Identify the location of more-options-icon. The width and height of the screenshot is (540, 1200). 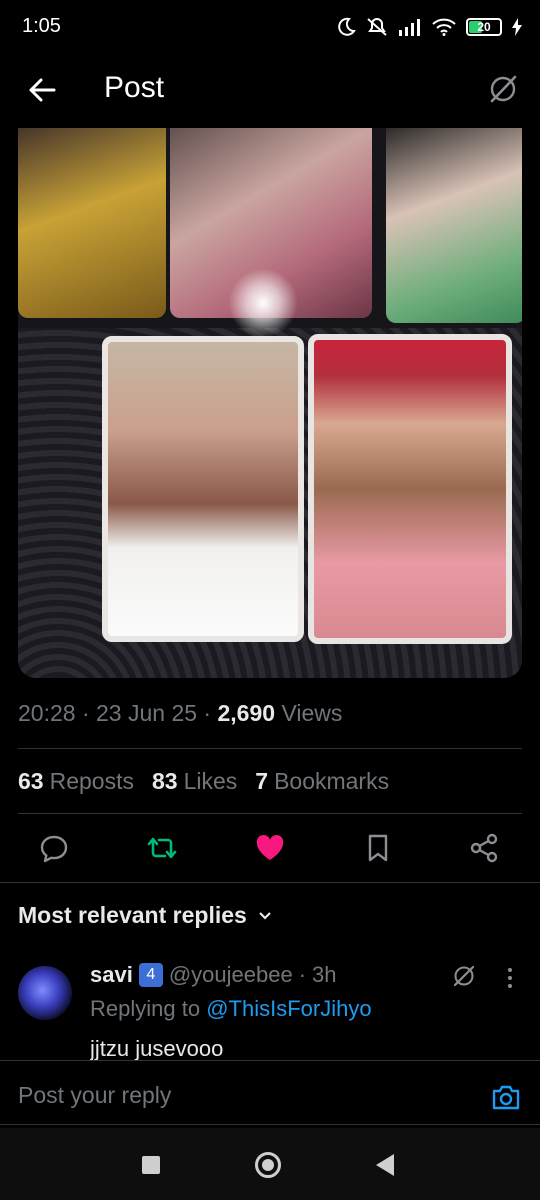
(510, 978).